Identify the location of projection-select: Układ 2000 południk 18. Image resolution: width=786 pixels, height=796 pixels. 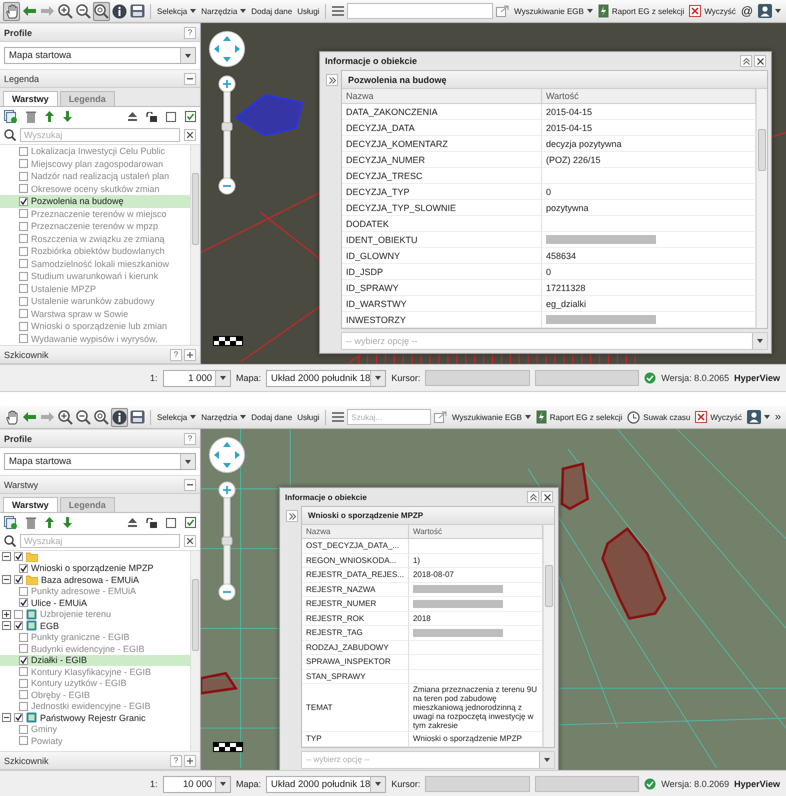
(326, 784).